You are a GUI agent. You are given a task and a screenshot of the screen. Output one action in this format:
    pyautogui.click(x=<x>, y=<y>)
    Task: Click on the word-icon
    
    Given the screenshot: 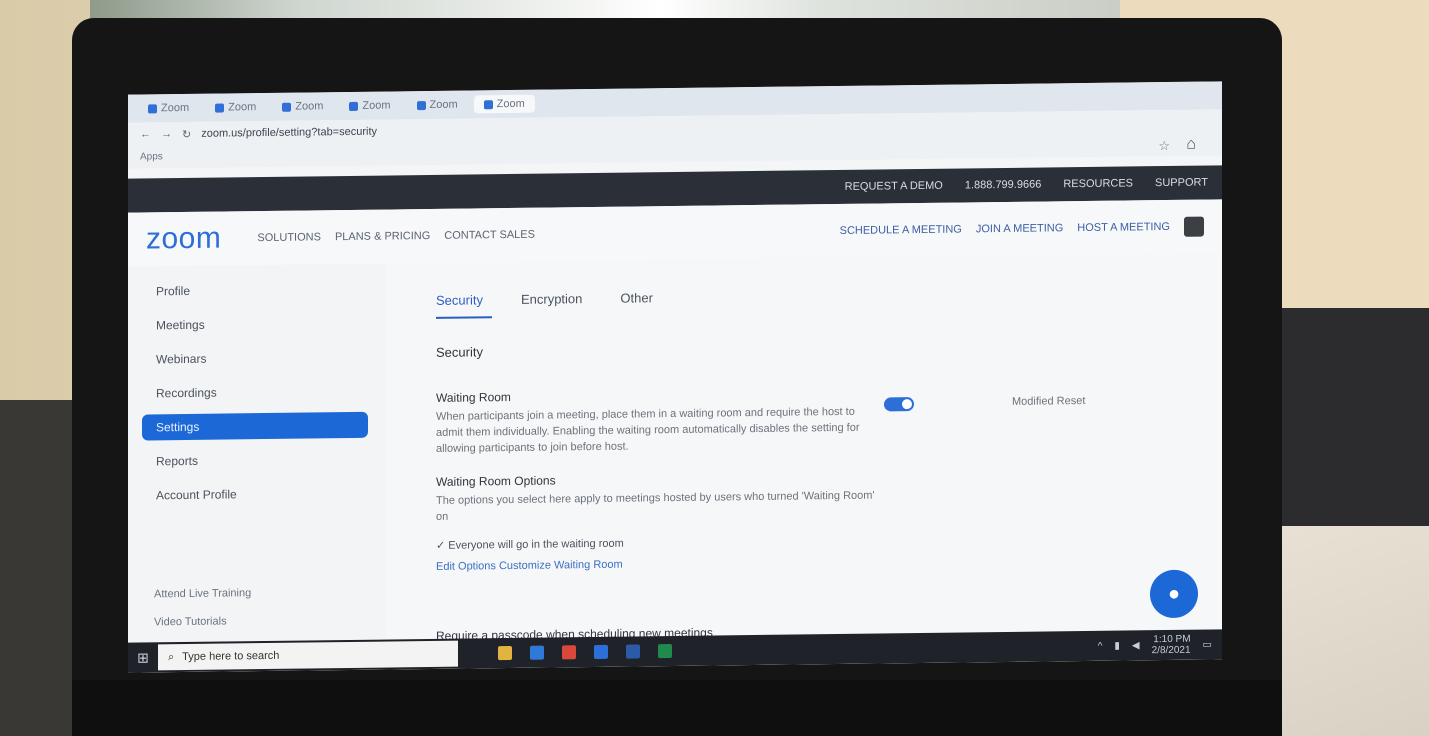 What is the action you would take?
    pyautogui.click(x=633, y=651)
    